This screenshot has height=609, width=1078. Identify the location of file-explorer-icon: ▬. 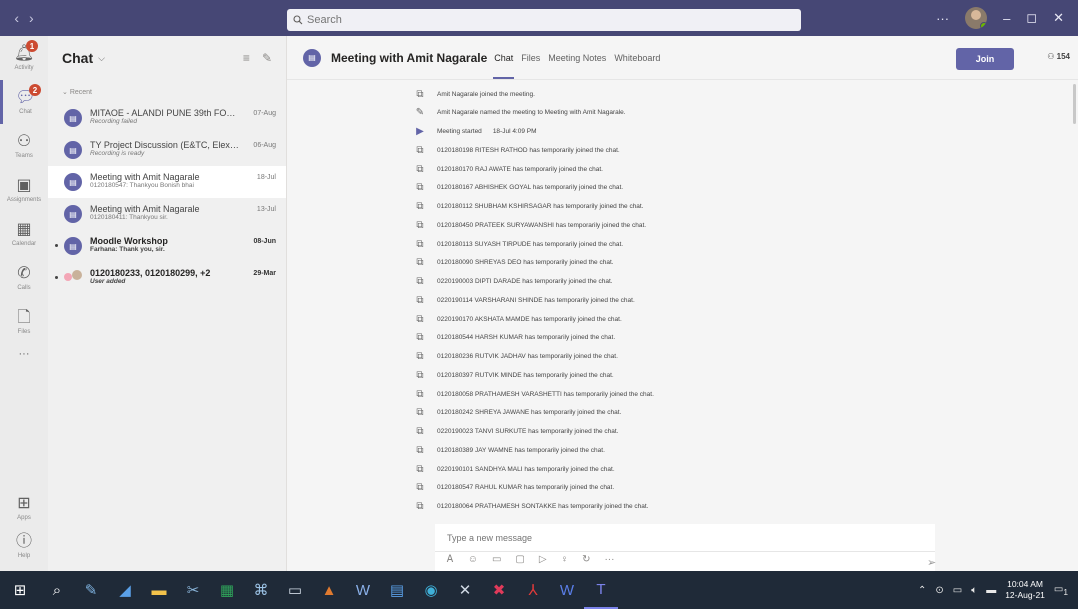
(159, 590).